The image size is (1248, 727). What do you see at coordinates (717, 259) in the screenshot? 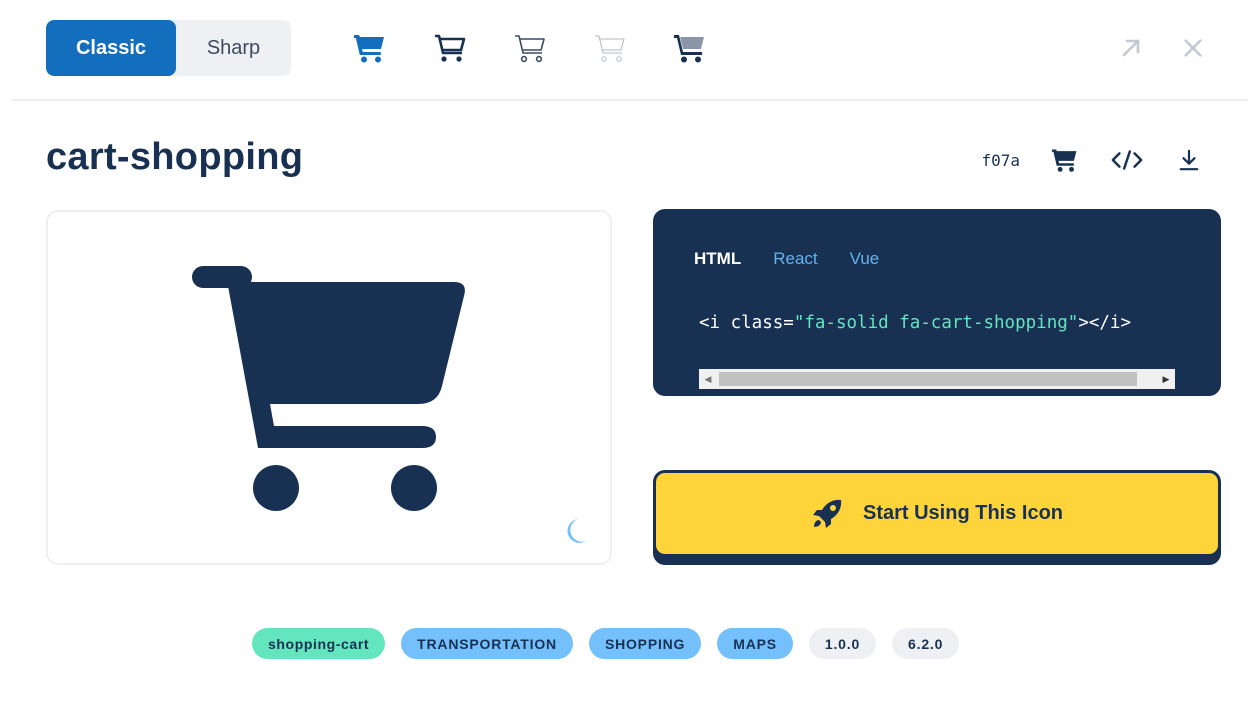
I see `tab-html: HTML` at bounding box center [717, 259].